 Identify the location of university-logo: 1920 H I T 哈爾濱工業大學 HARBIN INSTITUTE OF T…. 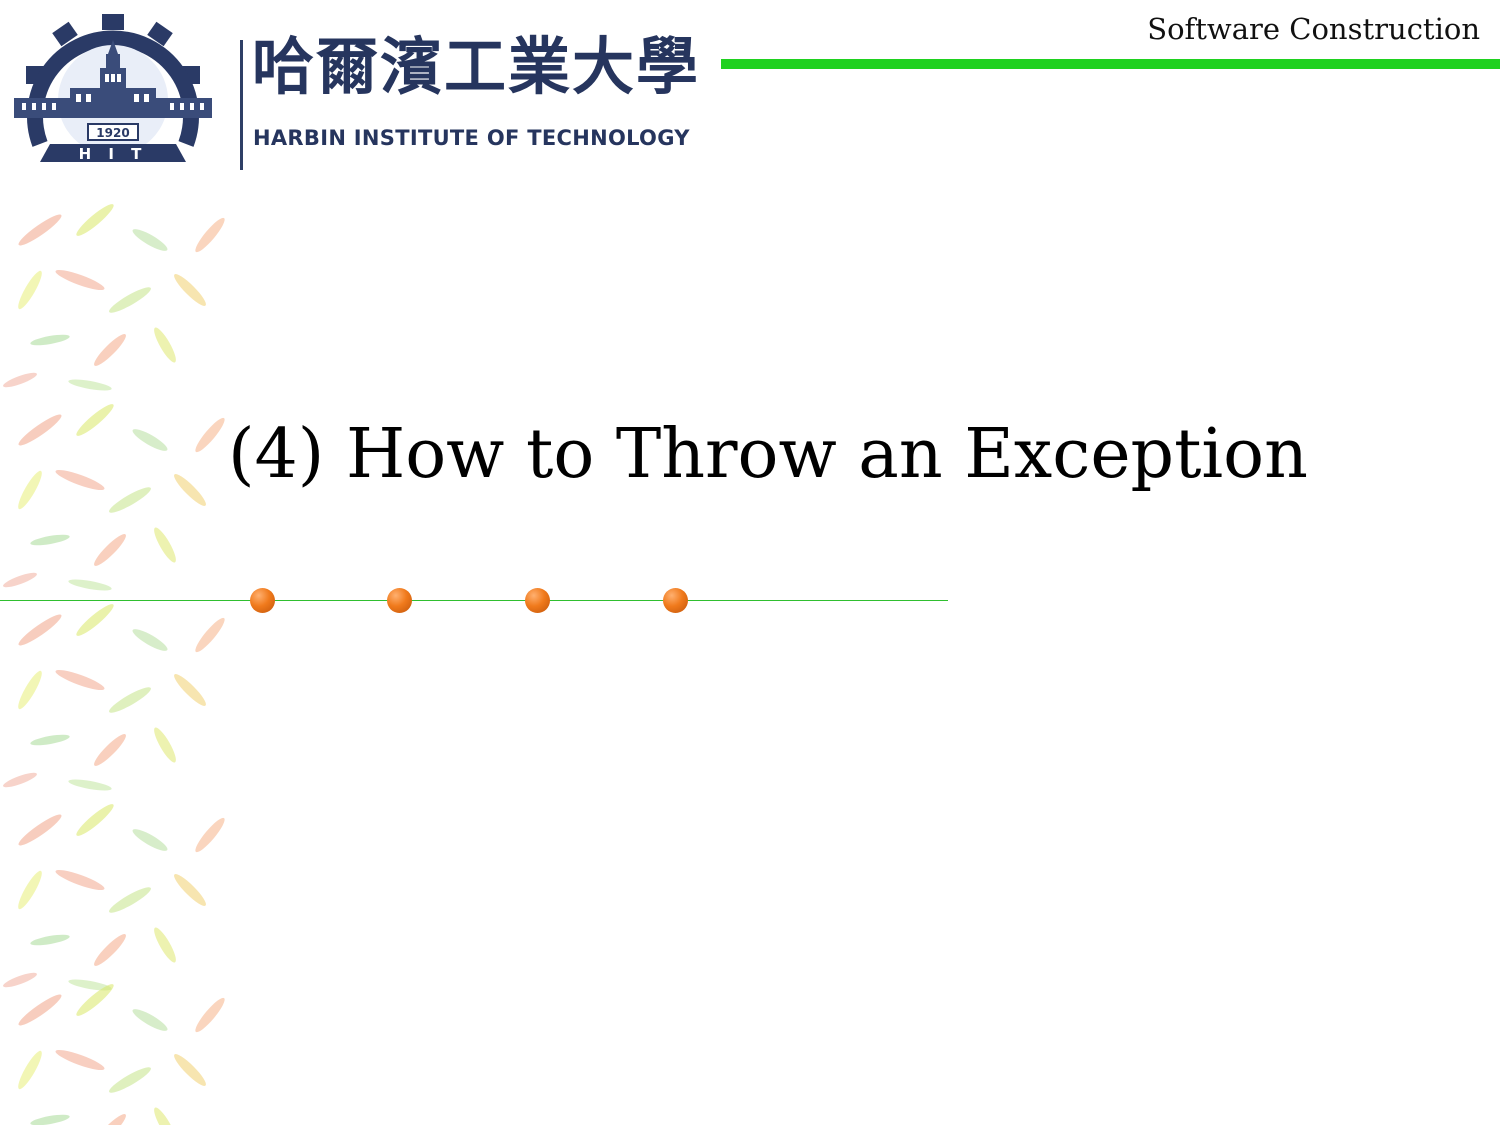
(365, 99).